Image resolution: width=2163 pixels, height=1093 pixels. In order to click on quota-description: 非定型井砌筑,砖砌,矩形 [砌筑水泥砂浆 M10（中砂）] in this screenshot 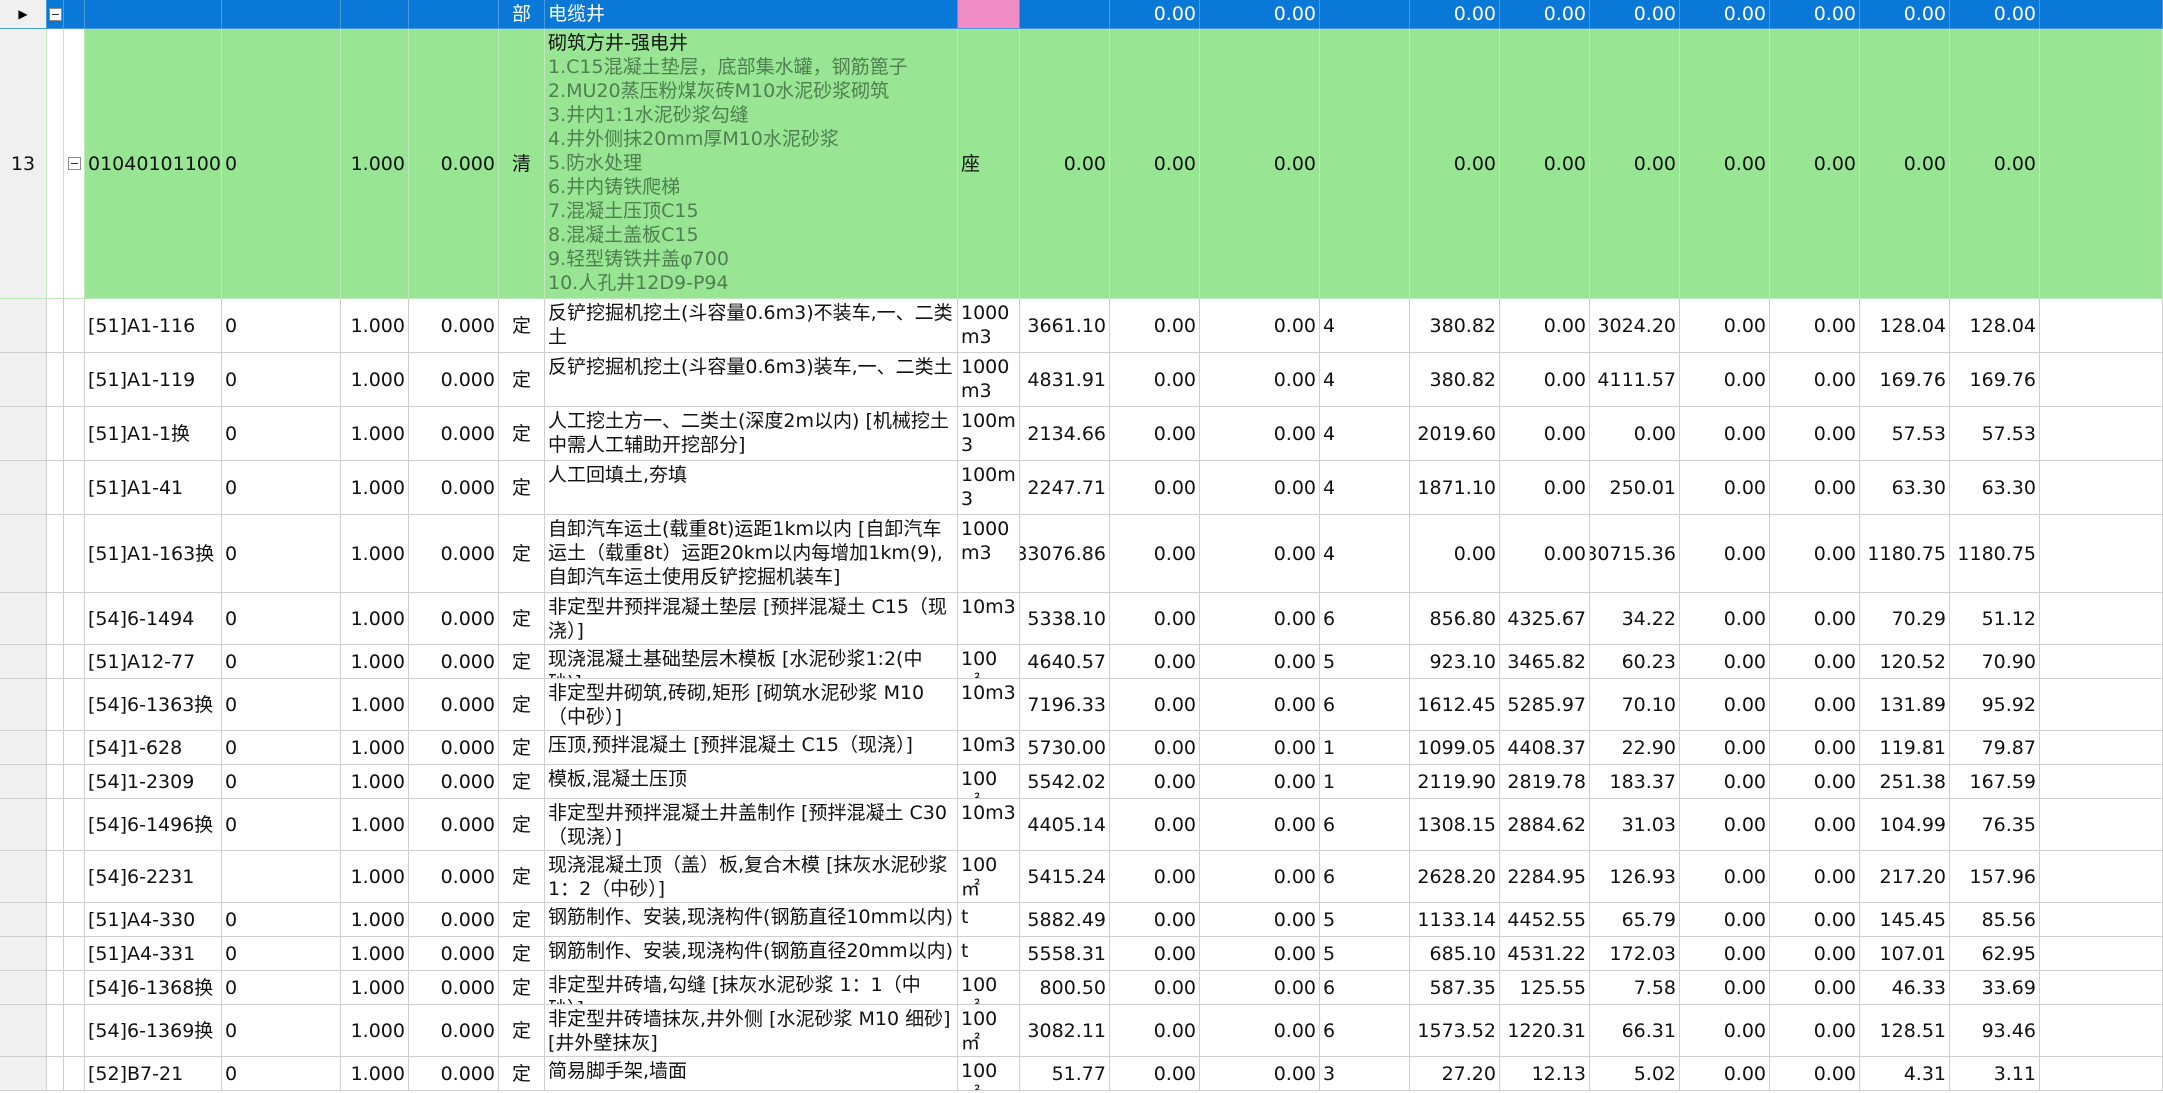, I will do `click(751, 705)`.